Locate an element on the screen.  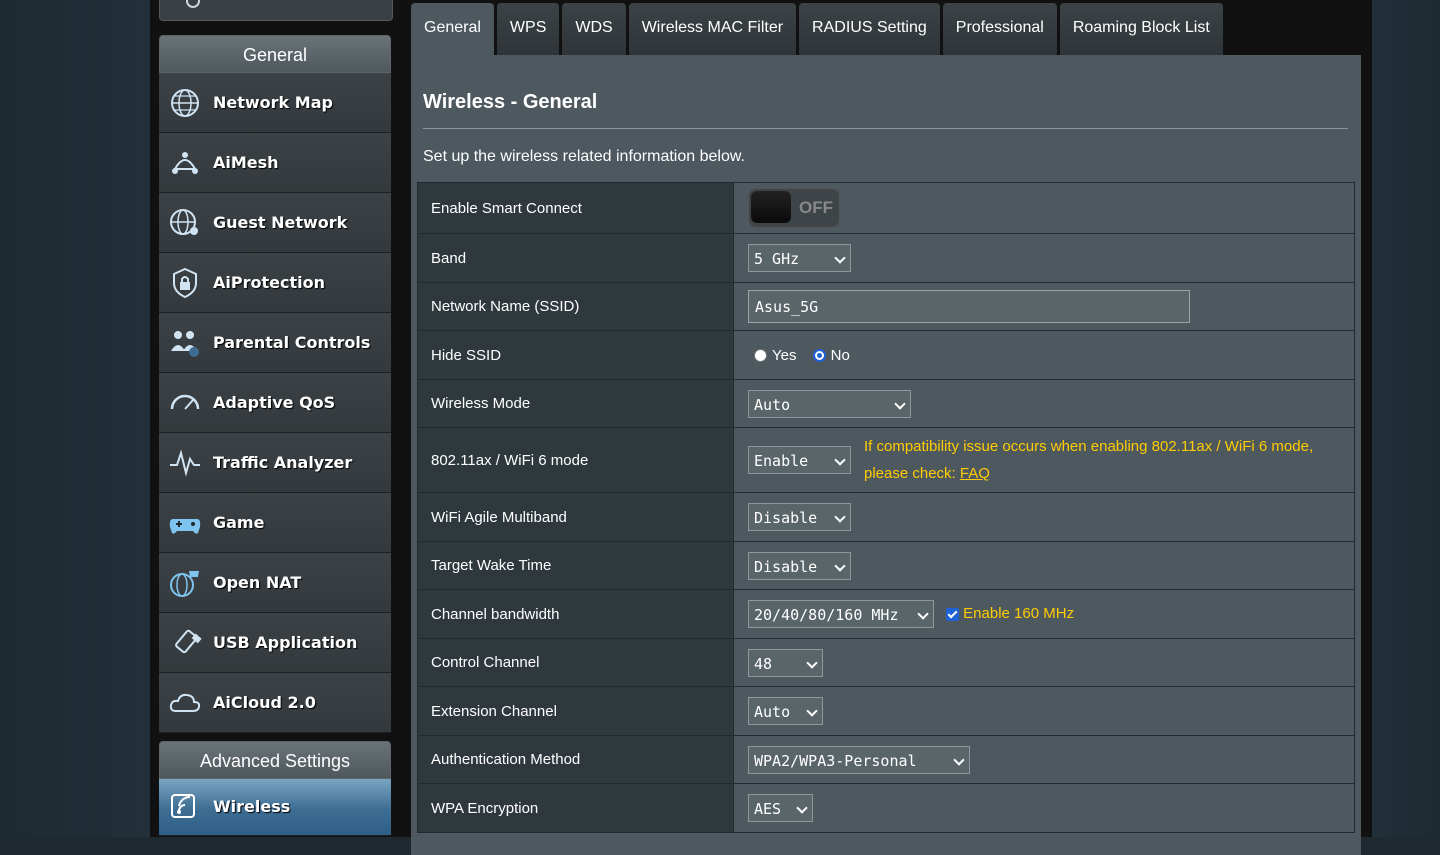
row-wpa-encryption: WPA Encryption AES is located at coordinates (886, 808).